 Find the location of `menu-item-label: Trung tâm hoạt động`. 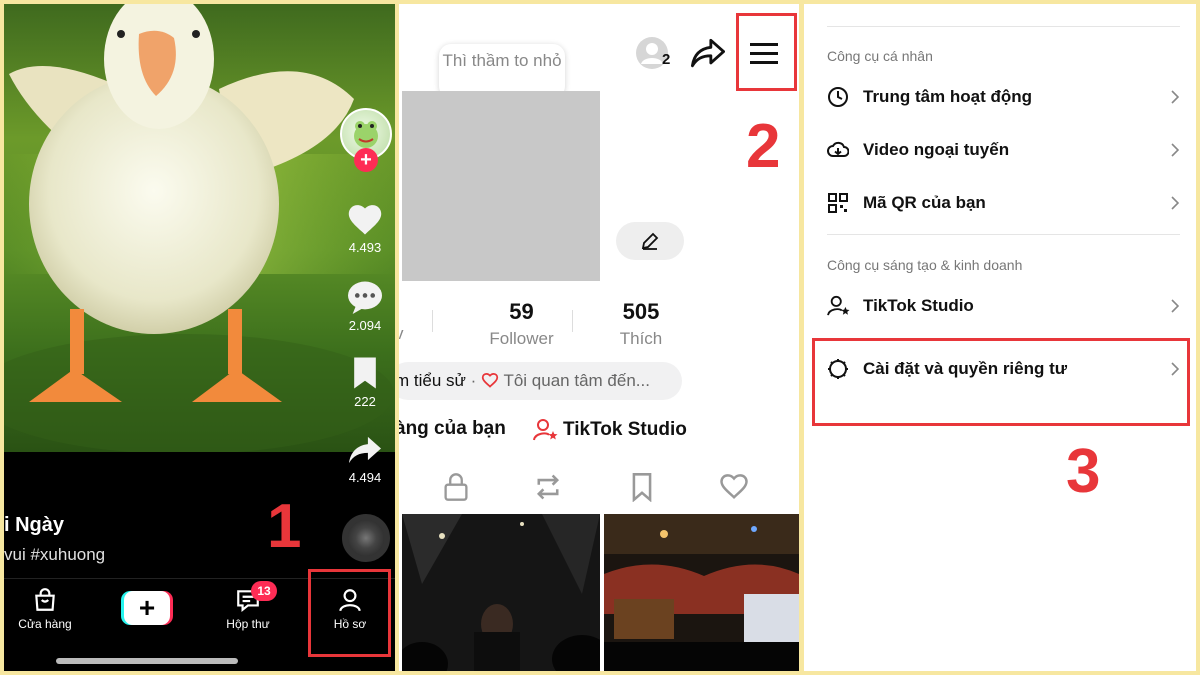

menu-item-label: Trung tâm hoạt động is located at coordinates (948, 96).